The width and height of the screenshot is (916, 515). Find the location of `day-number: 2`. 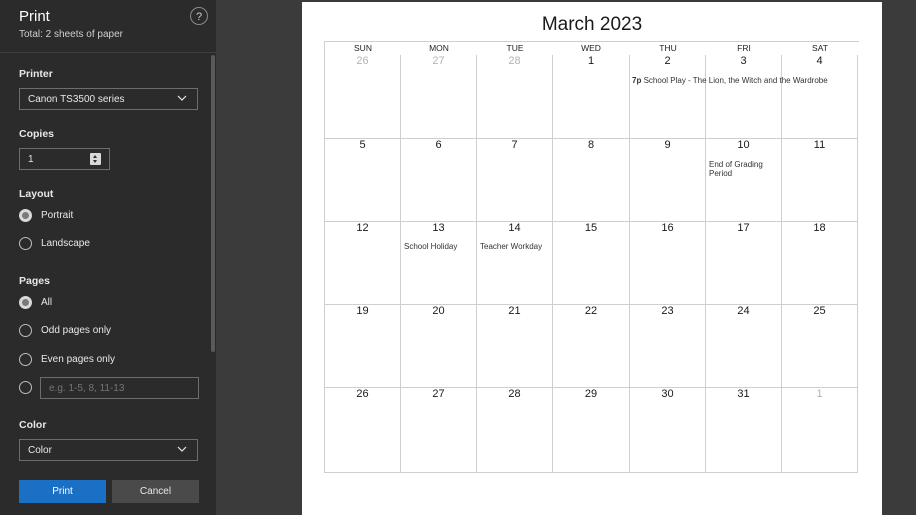

day-number: 2 is located at coordinates (667, 61).